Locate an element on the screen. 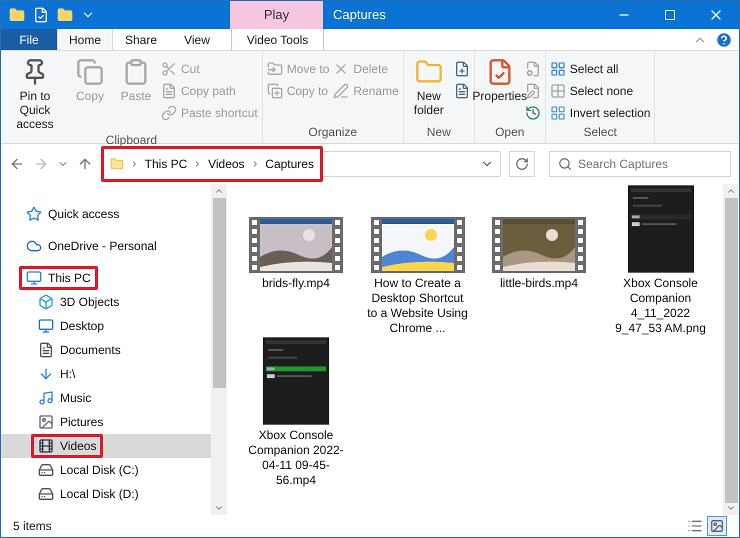 The height and width of the screenshot is (538, 740). cloud-icon is located at coordinates (34, 246).